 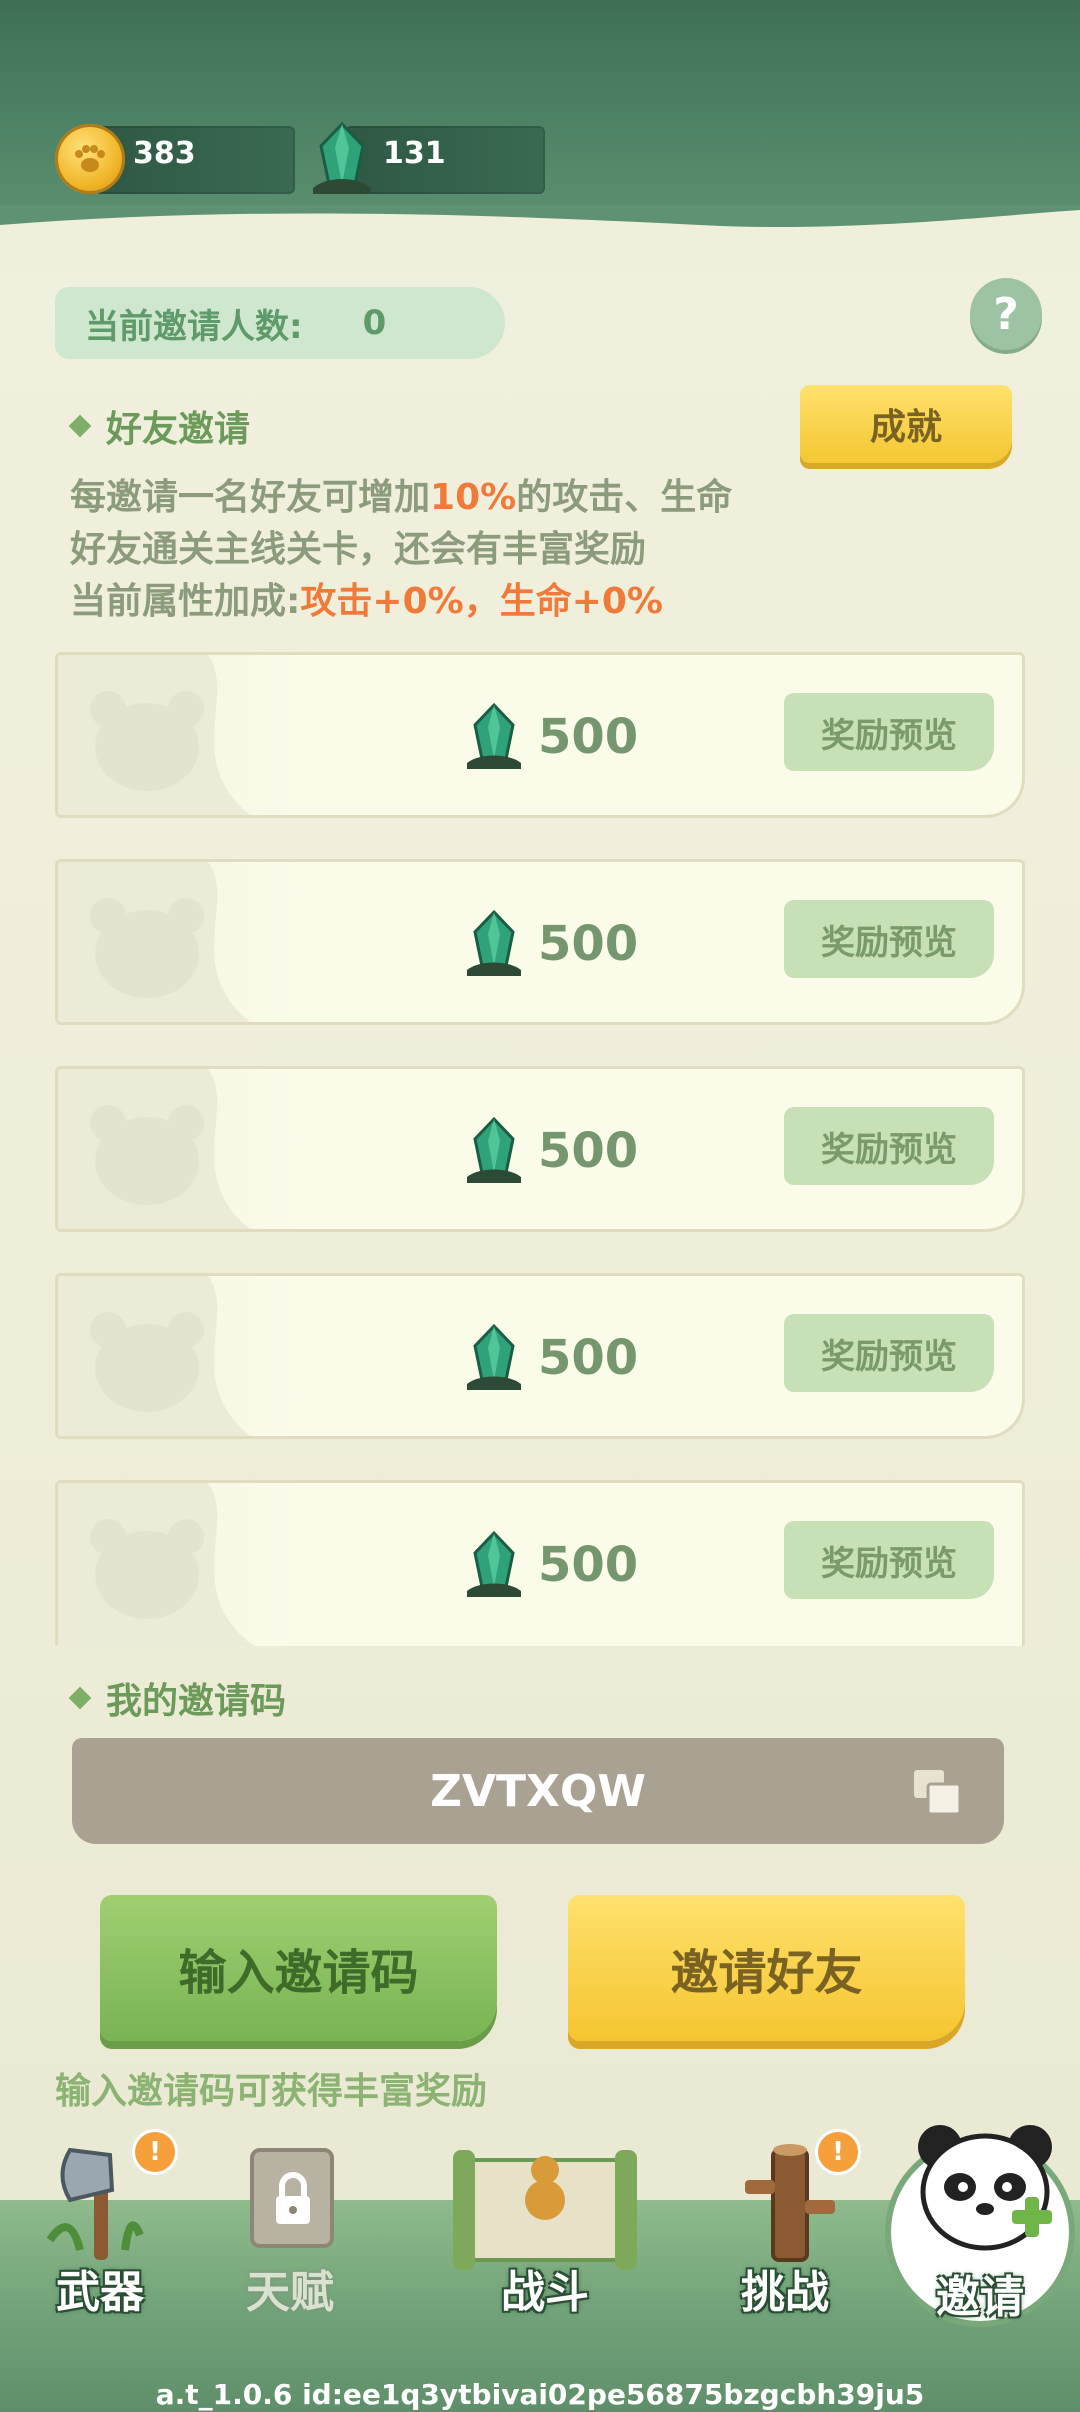 I want to click on desc-highlight: 10%, so click(x=473, y=497).